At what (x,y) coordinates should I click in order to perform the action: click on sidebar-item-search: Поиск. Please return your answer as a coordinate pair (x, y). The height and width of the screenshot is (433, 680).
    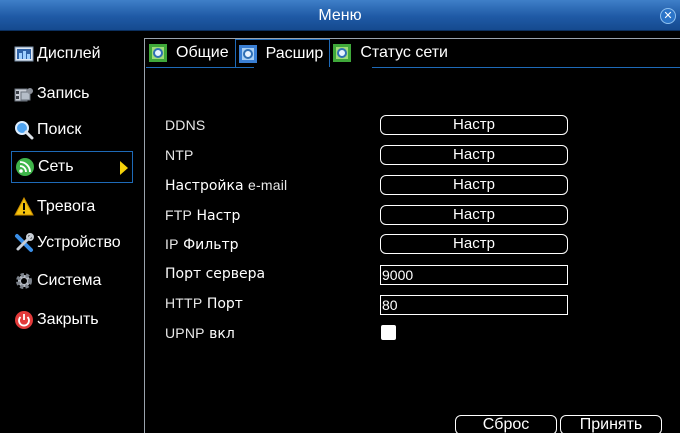
    Looking at the image, I should click on (78, 130).